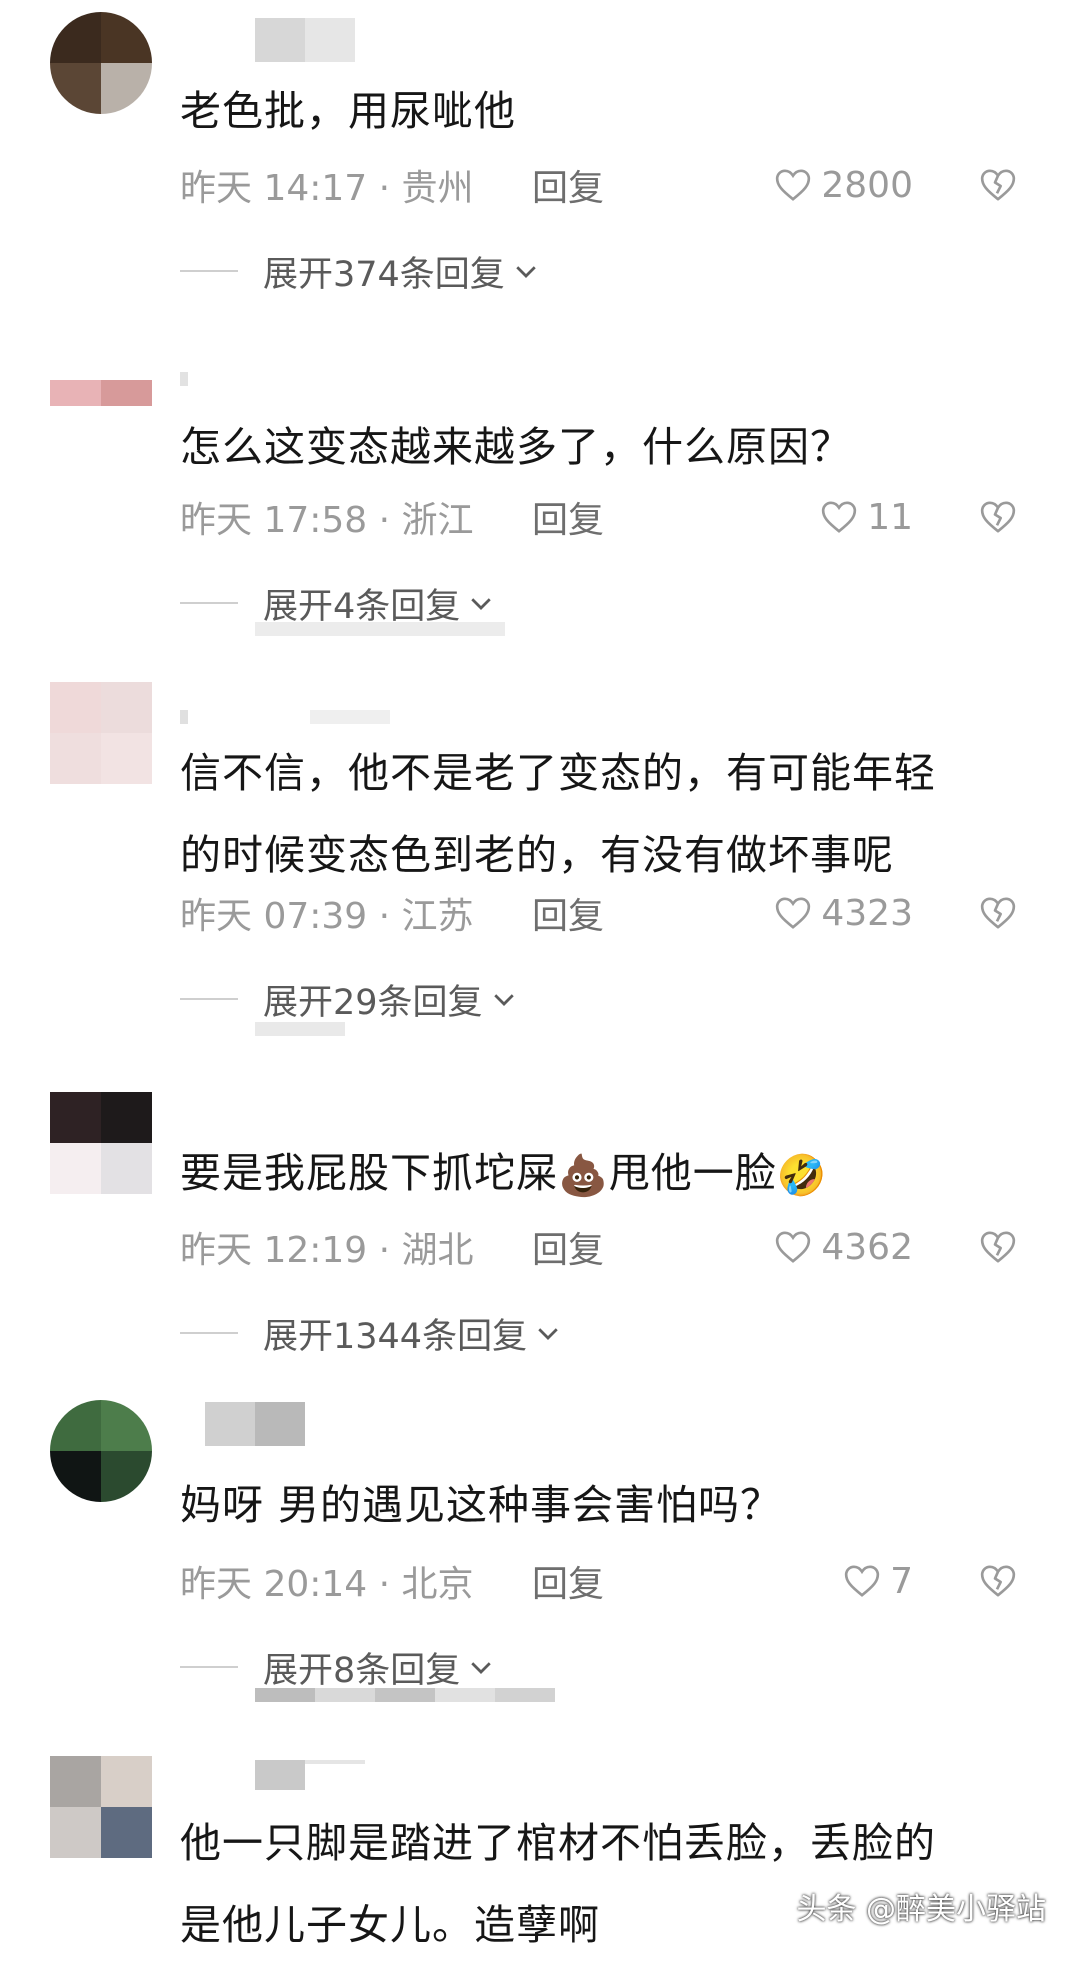 This screenshot has height=1966, width=1068. I want to click on expand-replies: 展开1344条回复, so click(371, 1333).